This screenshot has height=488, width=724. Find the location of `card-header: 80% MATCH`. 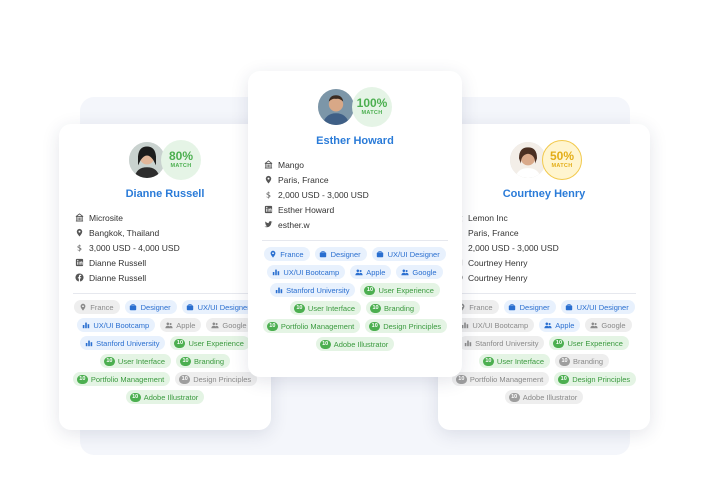

card-header: 80% MATCH is located at coordinates (165, 162).